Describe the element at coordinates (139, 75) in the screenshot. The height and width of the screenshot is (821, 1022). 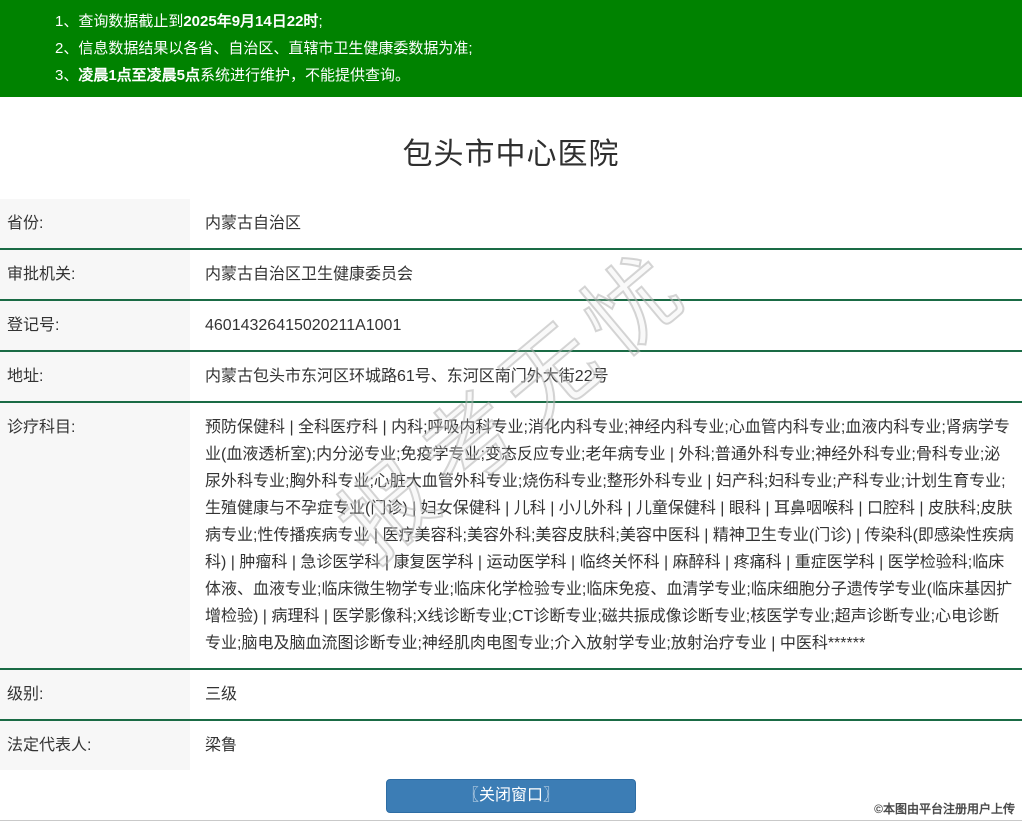
I see `notice-bold-text: 凌晨1点至凌晨5点` at that location.